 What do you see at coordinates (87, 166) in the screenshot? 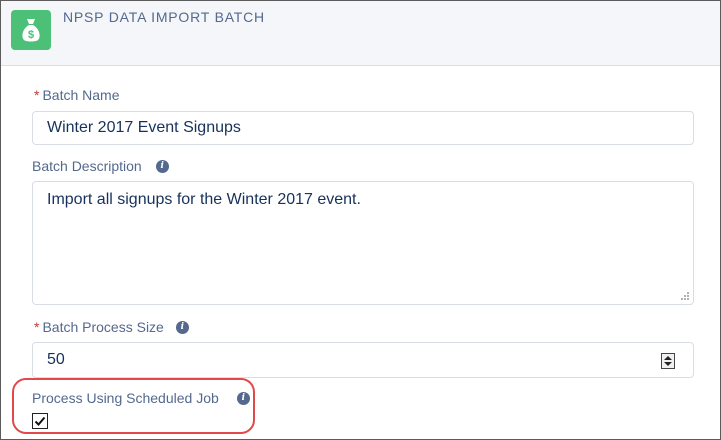
I see `batch-description-label-text: Batch Description` at bounding box center [87, 166].